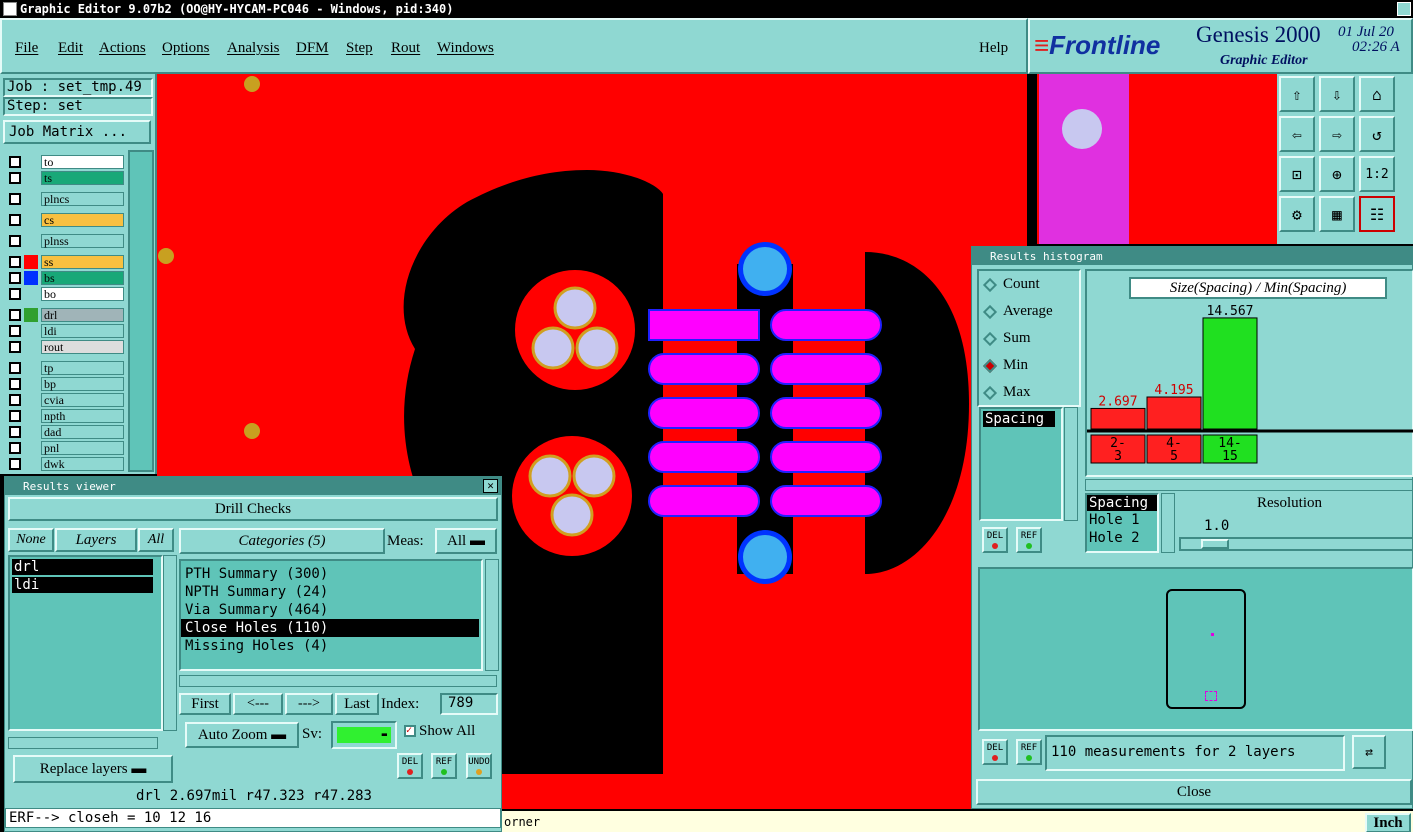 This screenshot has width=1413, height=832. Describe the element at coordinates (170, 643) in the screenshot. I see `layer-list-vscroll` at that location.